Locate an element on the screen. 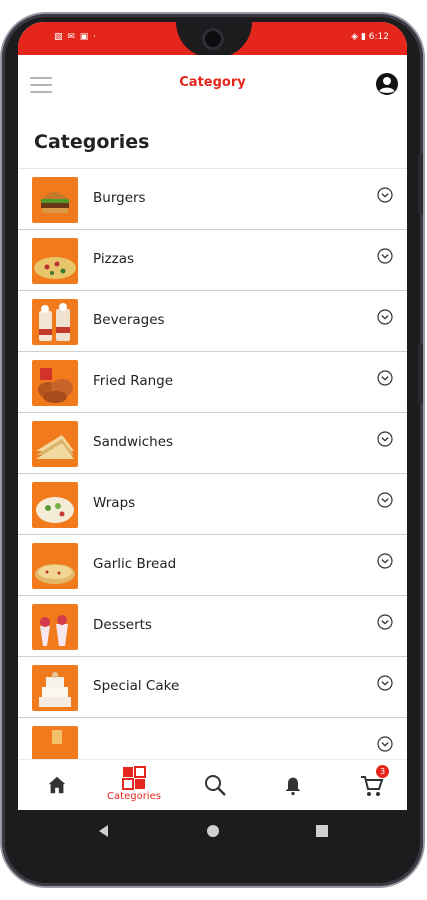  cart-count-badge: 3 is located at coordinates (382, 771).